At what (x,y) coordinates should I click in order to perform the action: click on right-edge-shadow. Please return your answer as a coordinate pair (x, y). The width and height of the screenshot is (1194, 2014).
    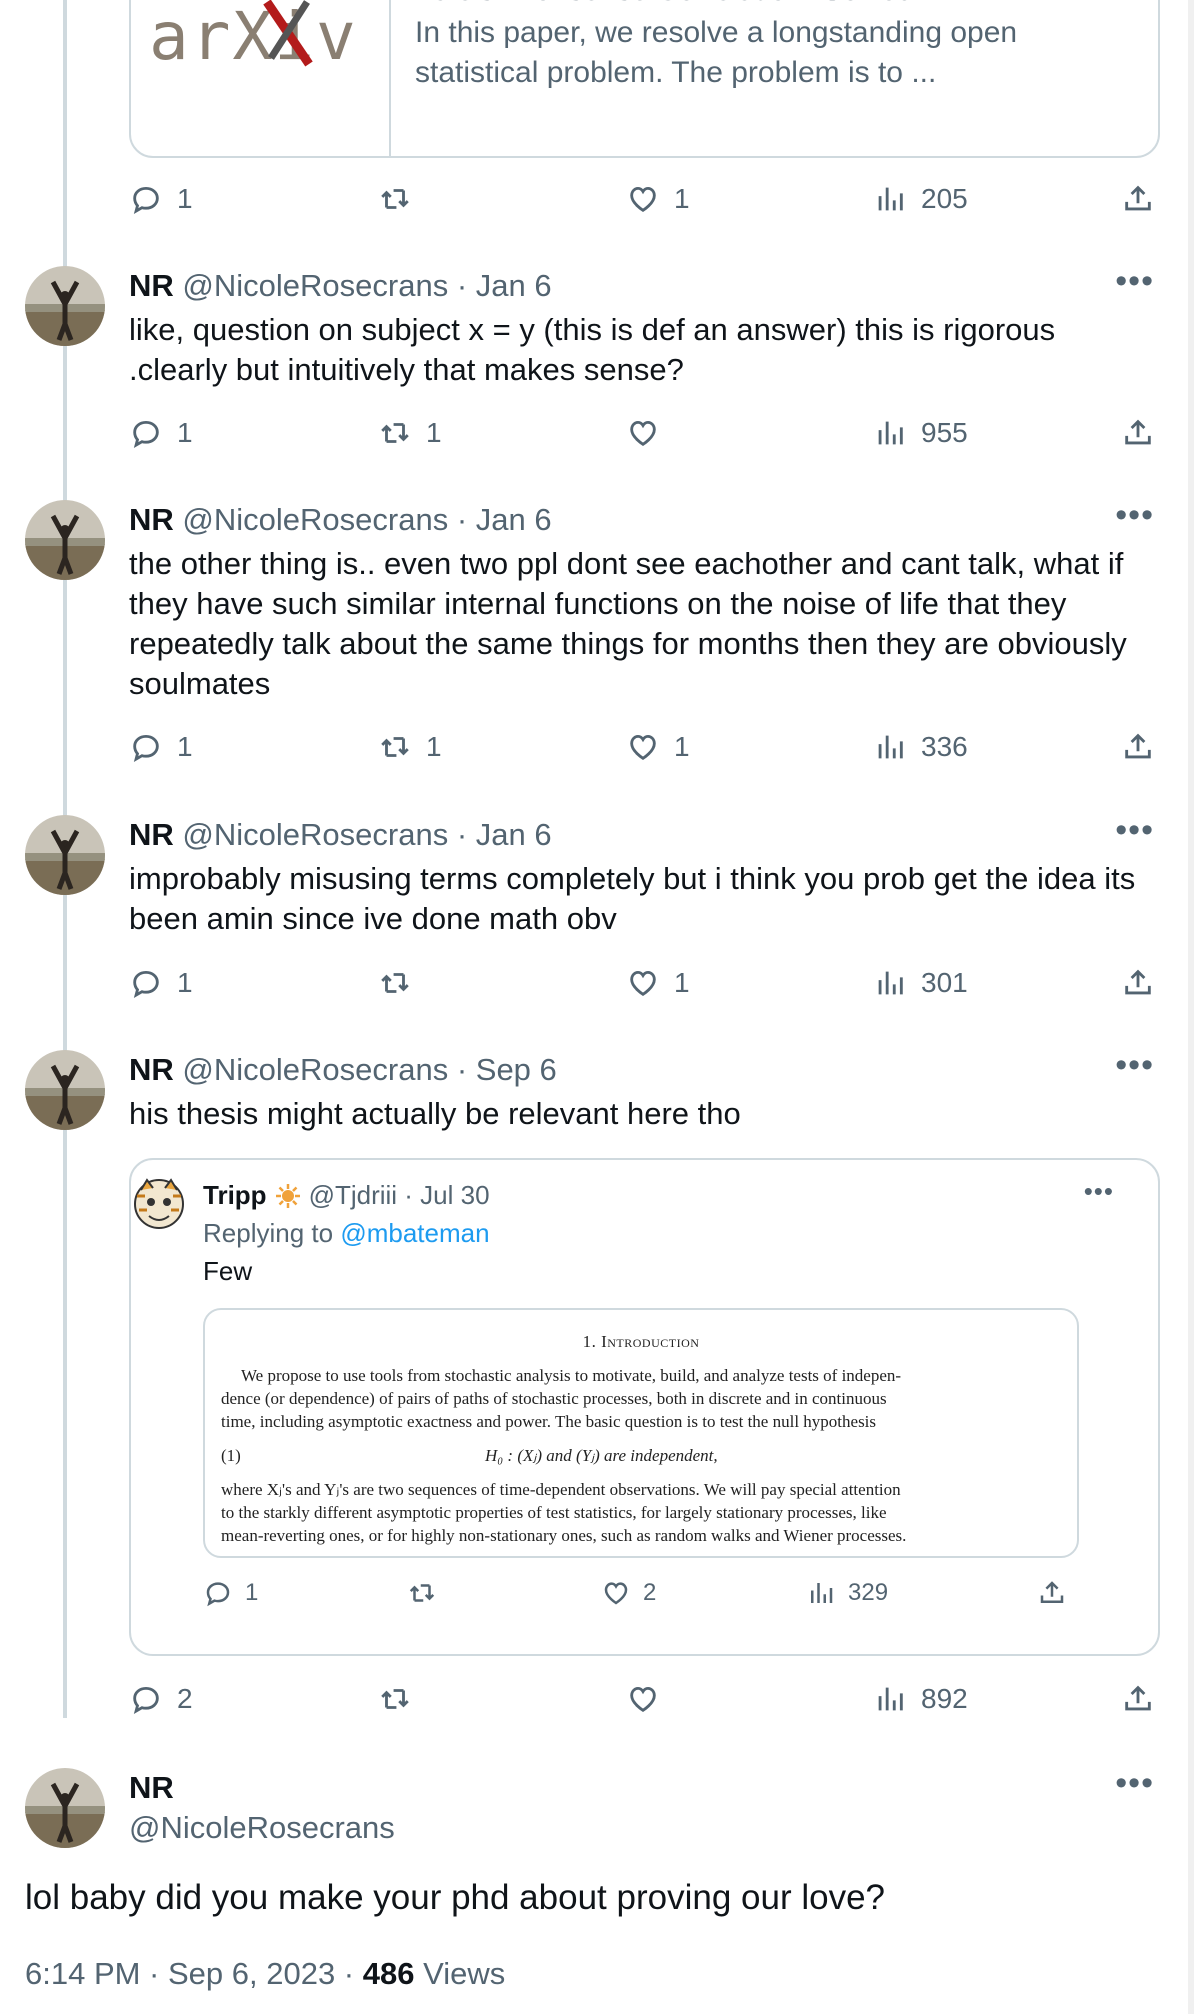
    Looking at the image, I should click on (1191, 1007).